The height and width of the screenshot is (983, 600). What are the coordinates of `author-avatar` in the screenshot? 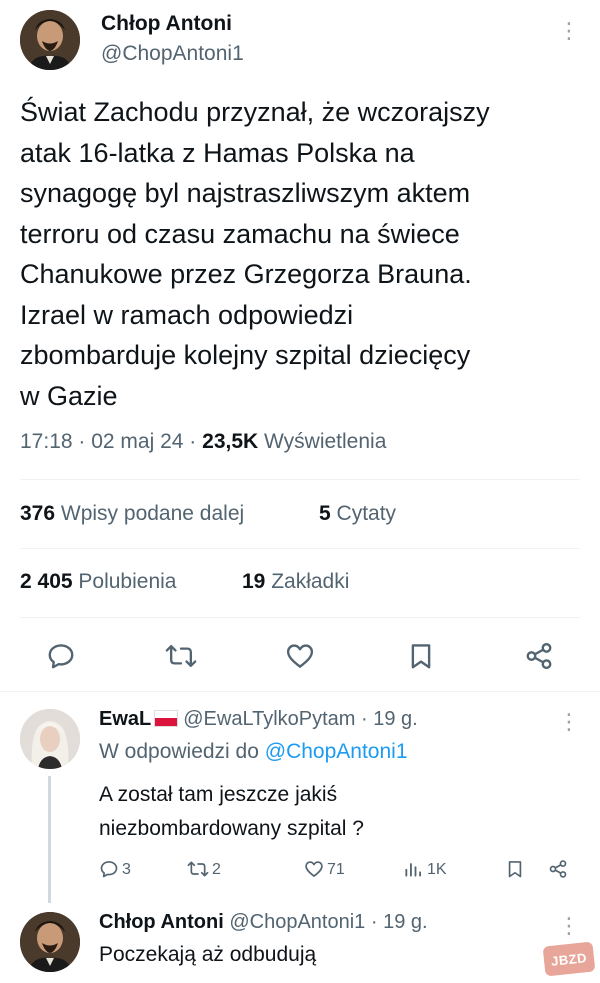 It's located at (50, 40).